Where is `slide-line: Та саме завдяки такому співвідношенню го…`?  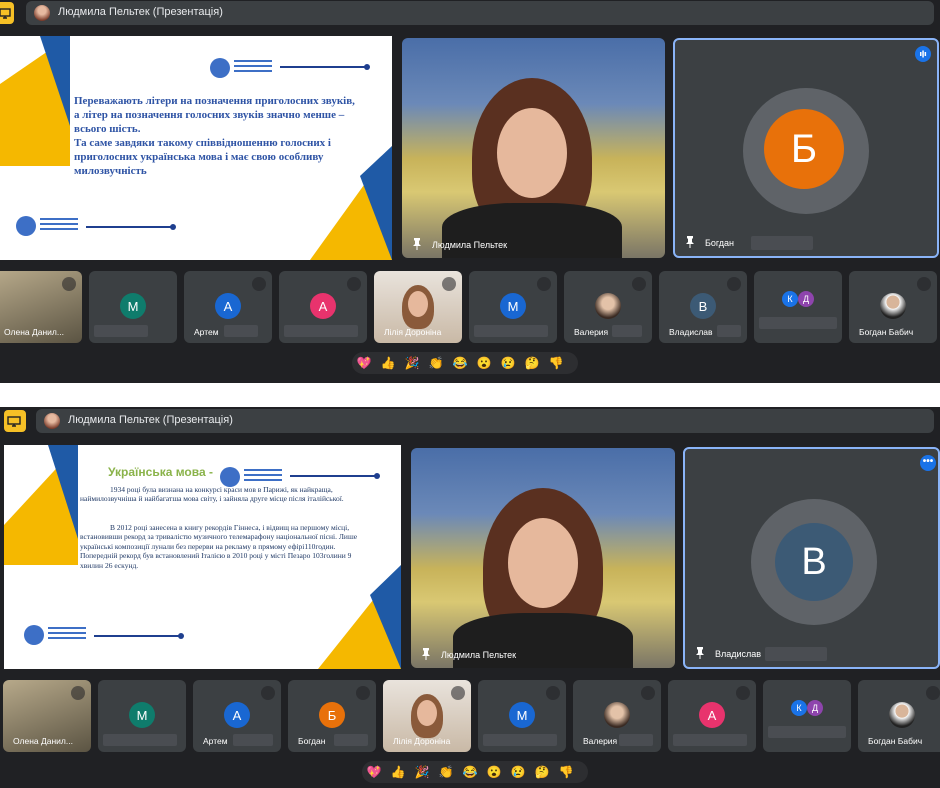 slide-line: Та саме завдяки такому співвідношенню го… is located at coordinates (202, 143).